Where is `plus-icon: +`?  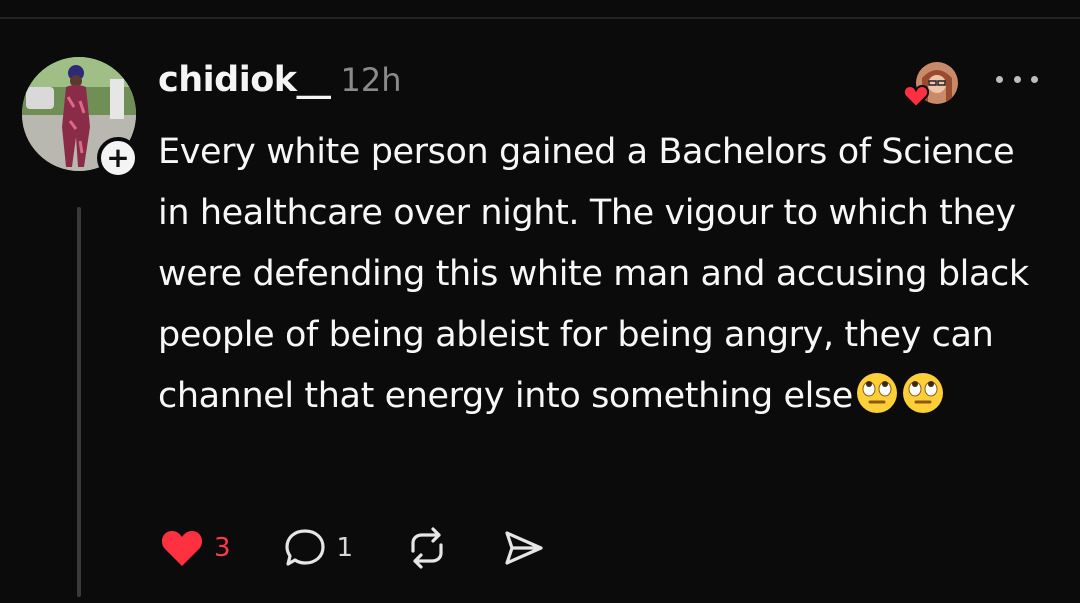 plus-icon: + is located at coordinates (118, 157).